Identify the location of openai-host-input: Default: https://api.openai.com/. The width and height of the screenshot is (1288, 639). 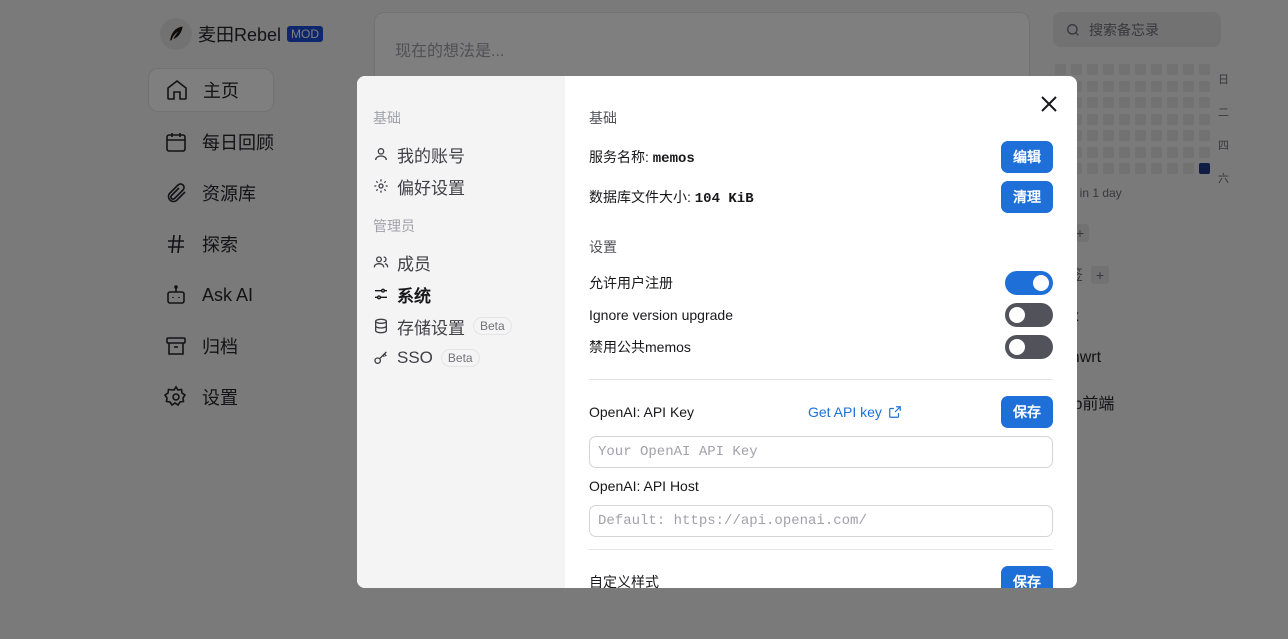
(821, 521).